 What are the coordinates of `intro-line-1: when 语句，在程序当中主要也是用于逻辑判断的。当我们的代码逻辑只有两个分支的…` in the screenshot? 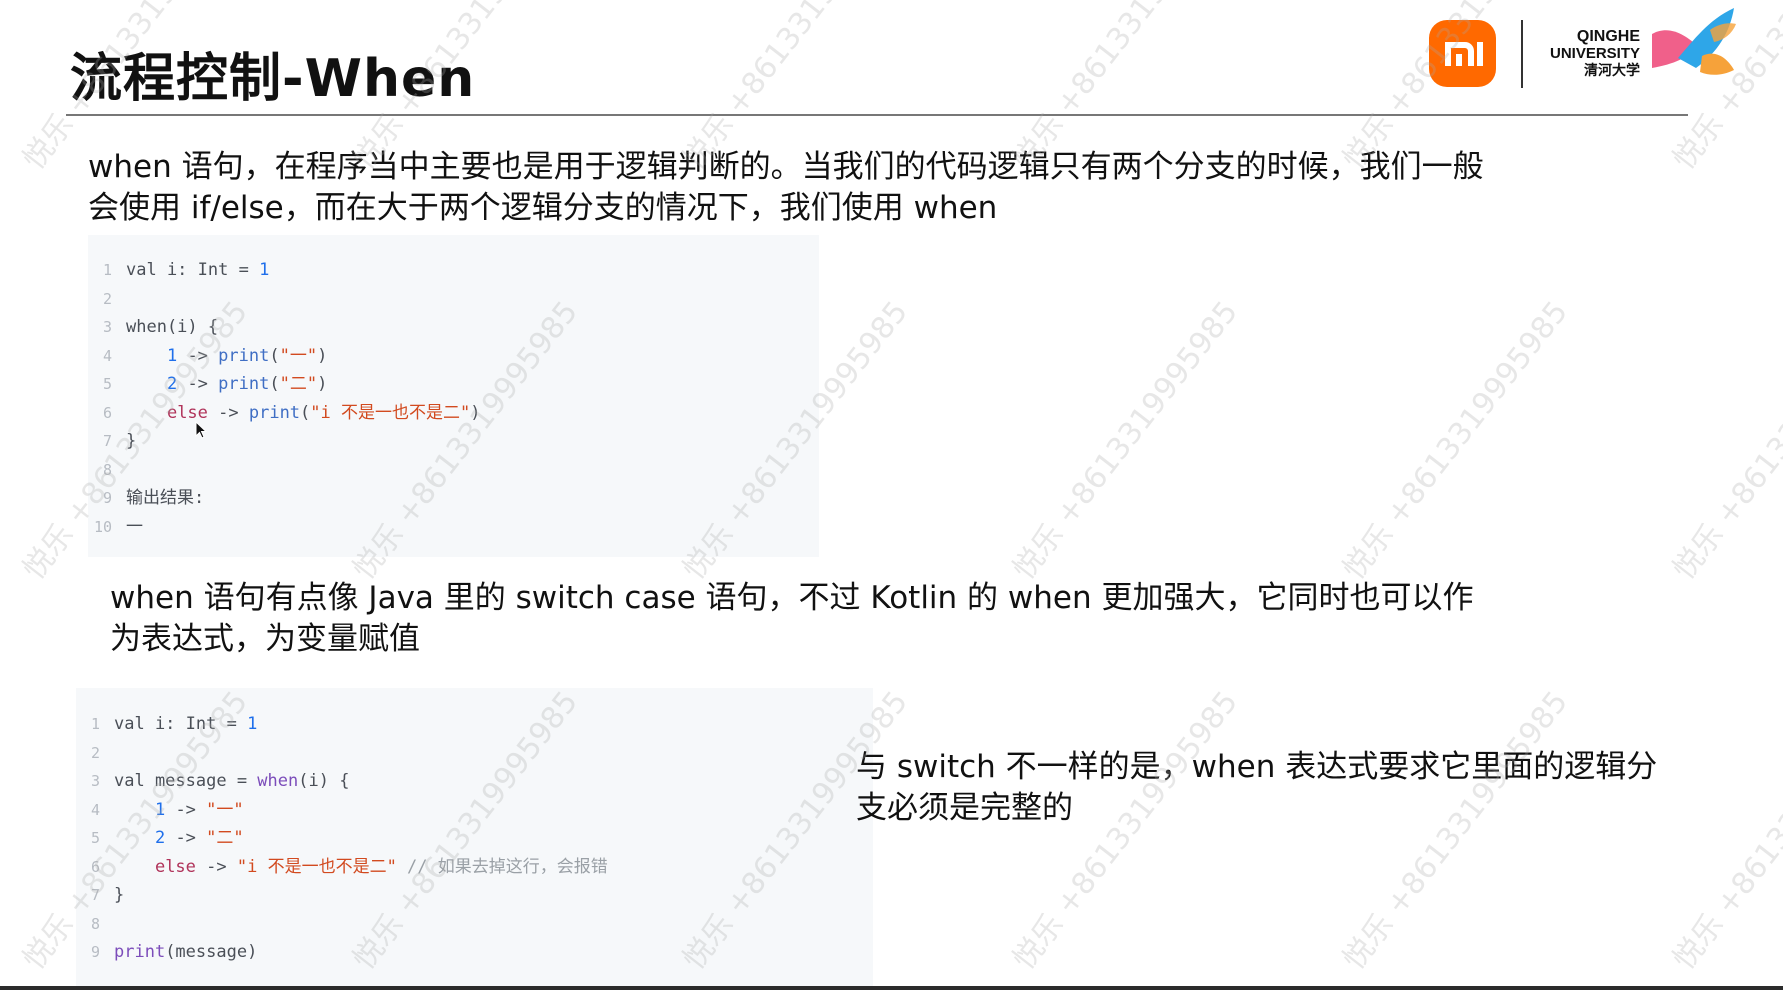 It's located at (786, 167).